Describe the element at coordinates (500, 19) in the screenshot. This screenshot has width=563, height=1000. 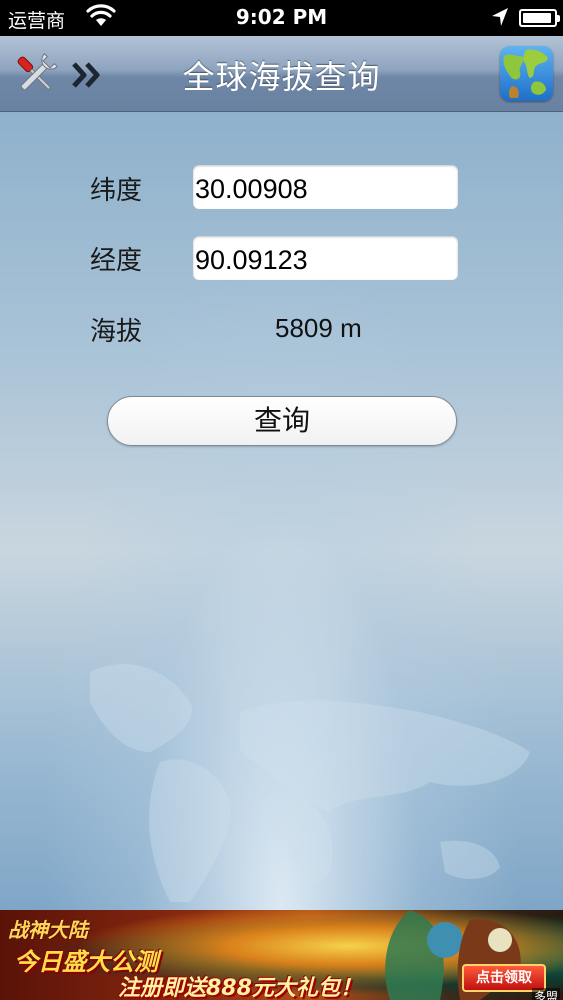
I see `location-arrow-icon` at that location.